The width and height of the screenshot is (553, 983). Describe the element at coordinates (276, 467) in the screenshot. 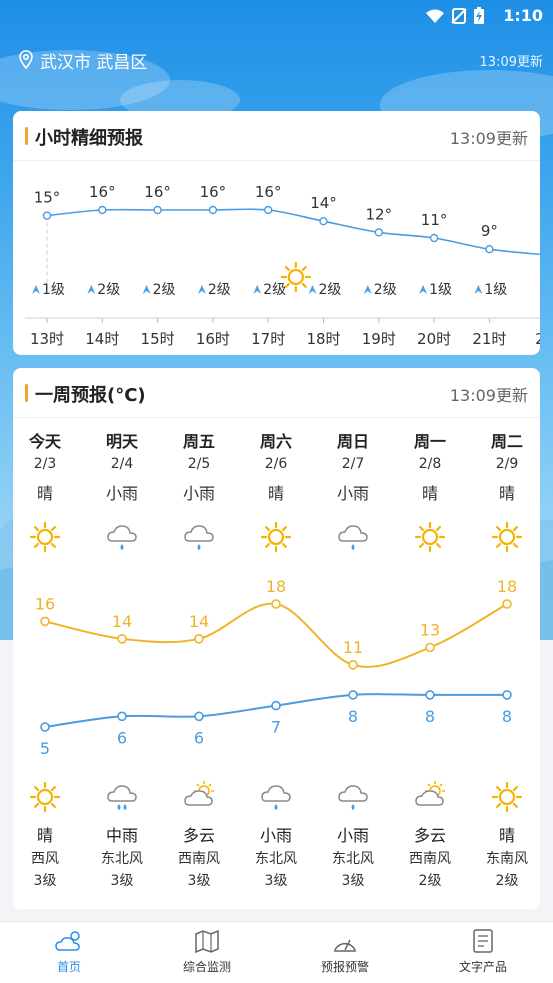

I see `day-column: 周六 2/6 晴` at that location.